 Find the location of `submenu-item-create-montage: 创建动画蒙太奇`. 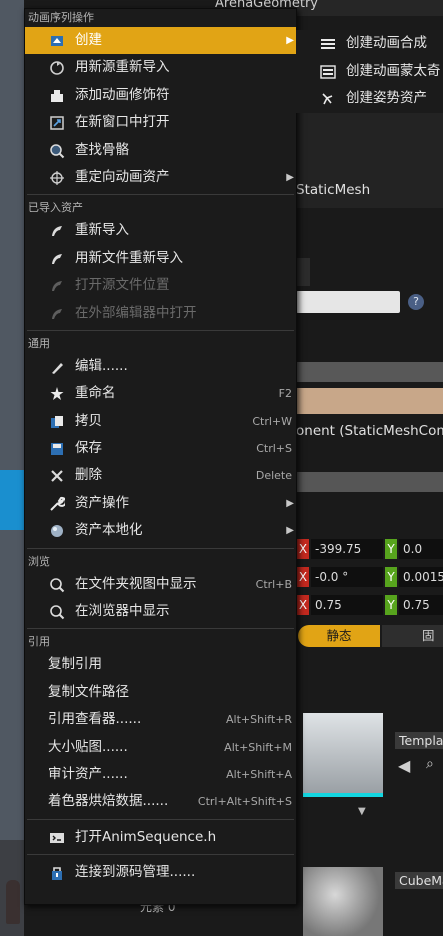

submenu-item-create-montage: 创建动画蒙太奇 is located at coordinates (369, 72).